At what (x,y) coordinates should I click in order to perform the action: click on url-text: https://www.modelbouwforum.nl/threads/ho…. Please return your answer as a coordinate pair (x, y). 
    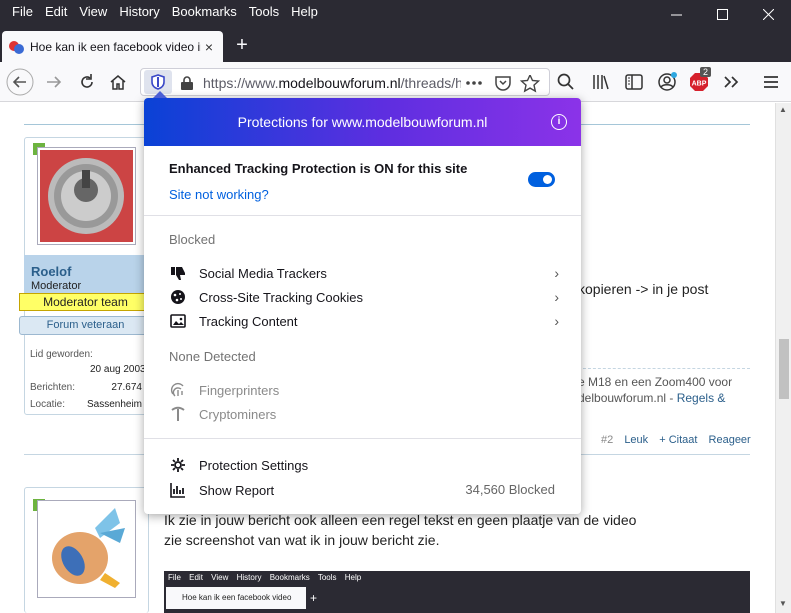
    Looking at the image, I should click on (332, 83).